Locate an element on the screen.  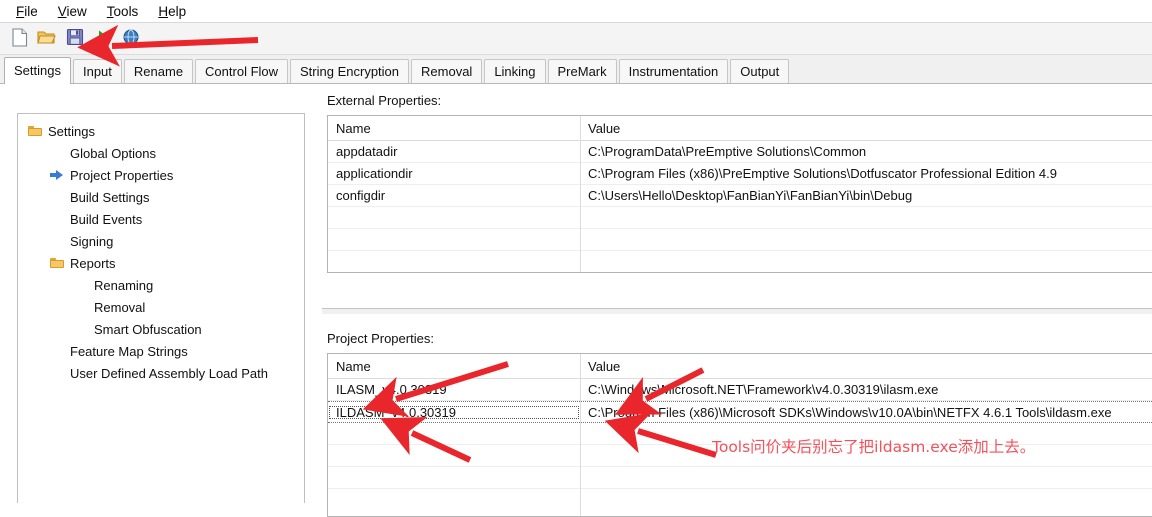
sidebar-item-label: Signing is located at coordinates (92, 241).